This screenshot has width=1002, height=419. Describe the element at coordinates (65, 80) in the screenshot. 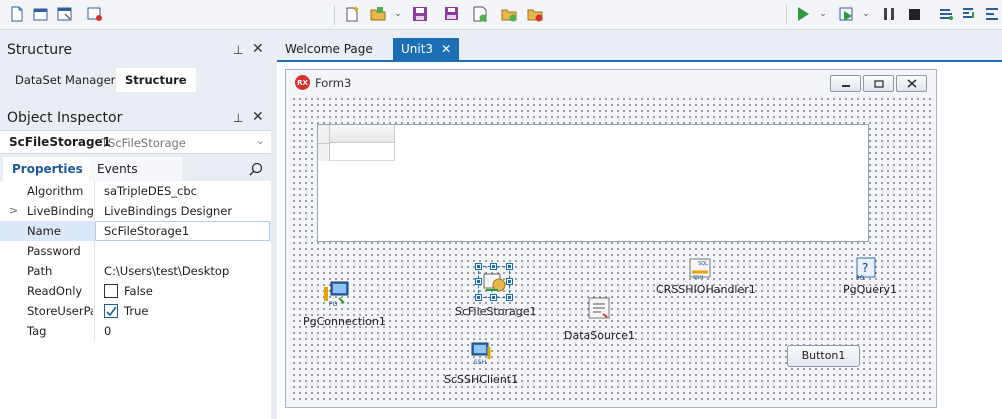

I see `tab-dataset-manager: DataSet Manager` at that location.